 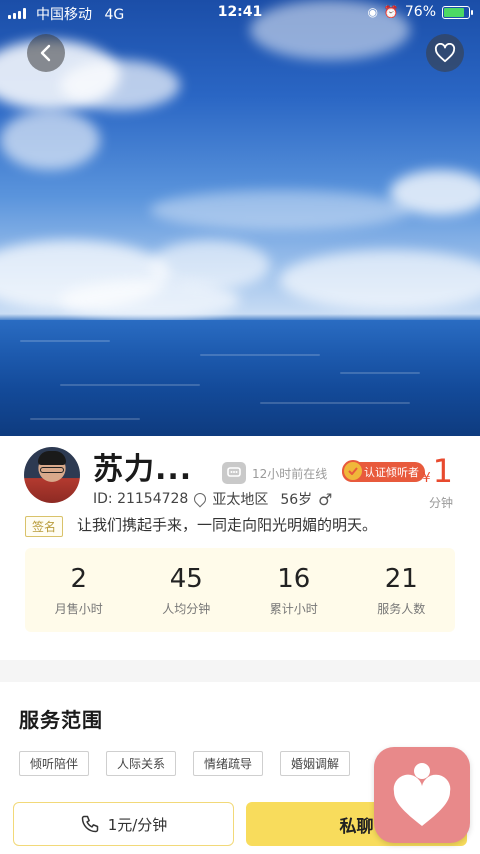 What do you see at coordinates (315, 763) in the screenshot?
I see `service-tag: 婚姻调解` at bounding box center [315, 763].